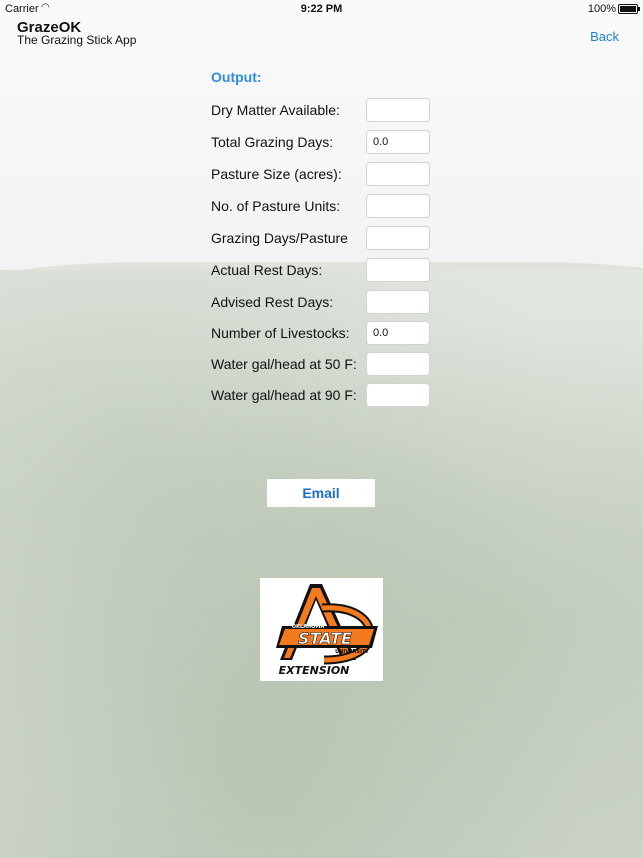  What do you see at coordinates (352, 652) in the screenshot?
I see `logo-university-text: UNIVERSITY` at bounding box center [352, 652].